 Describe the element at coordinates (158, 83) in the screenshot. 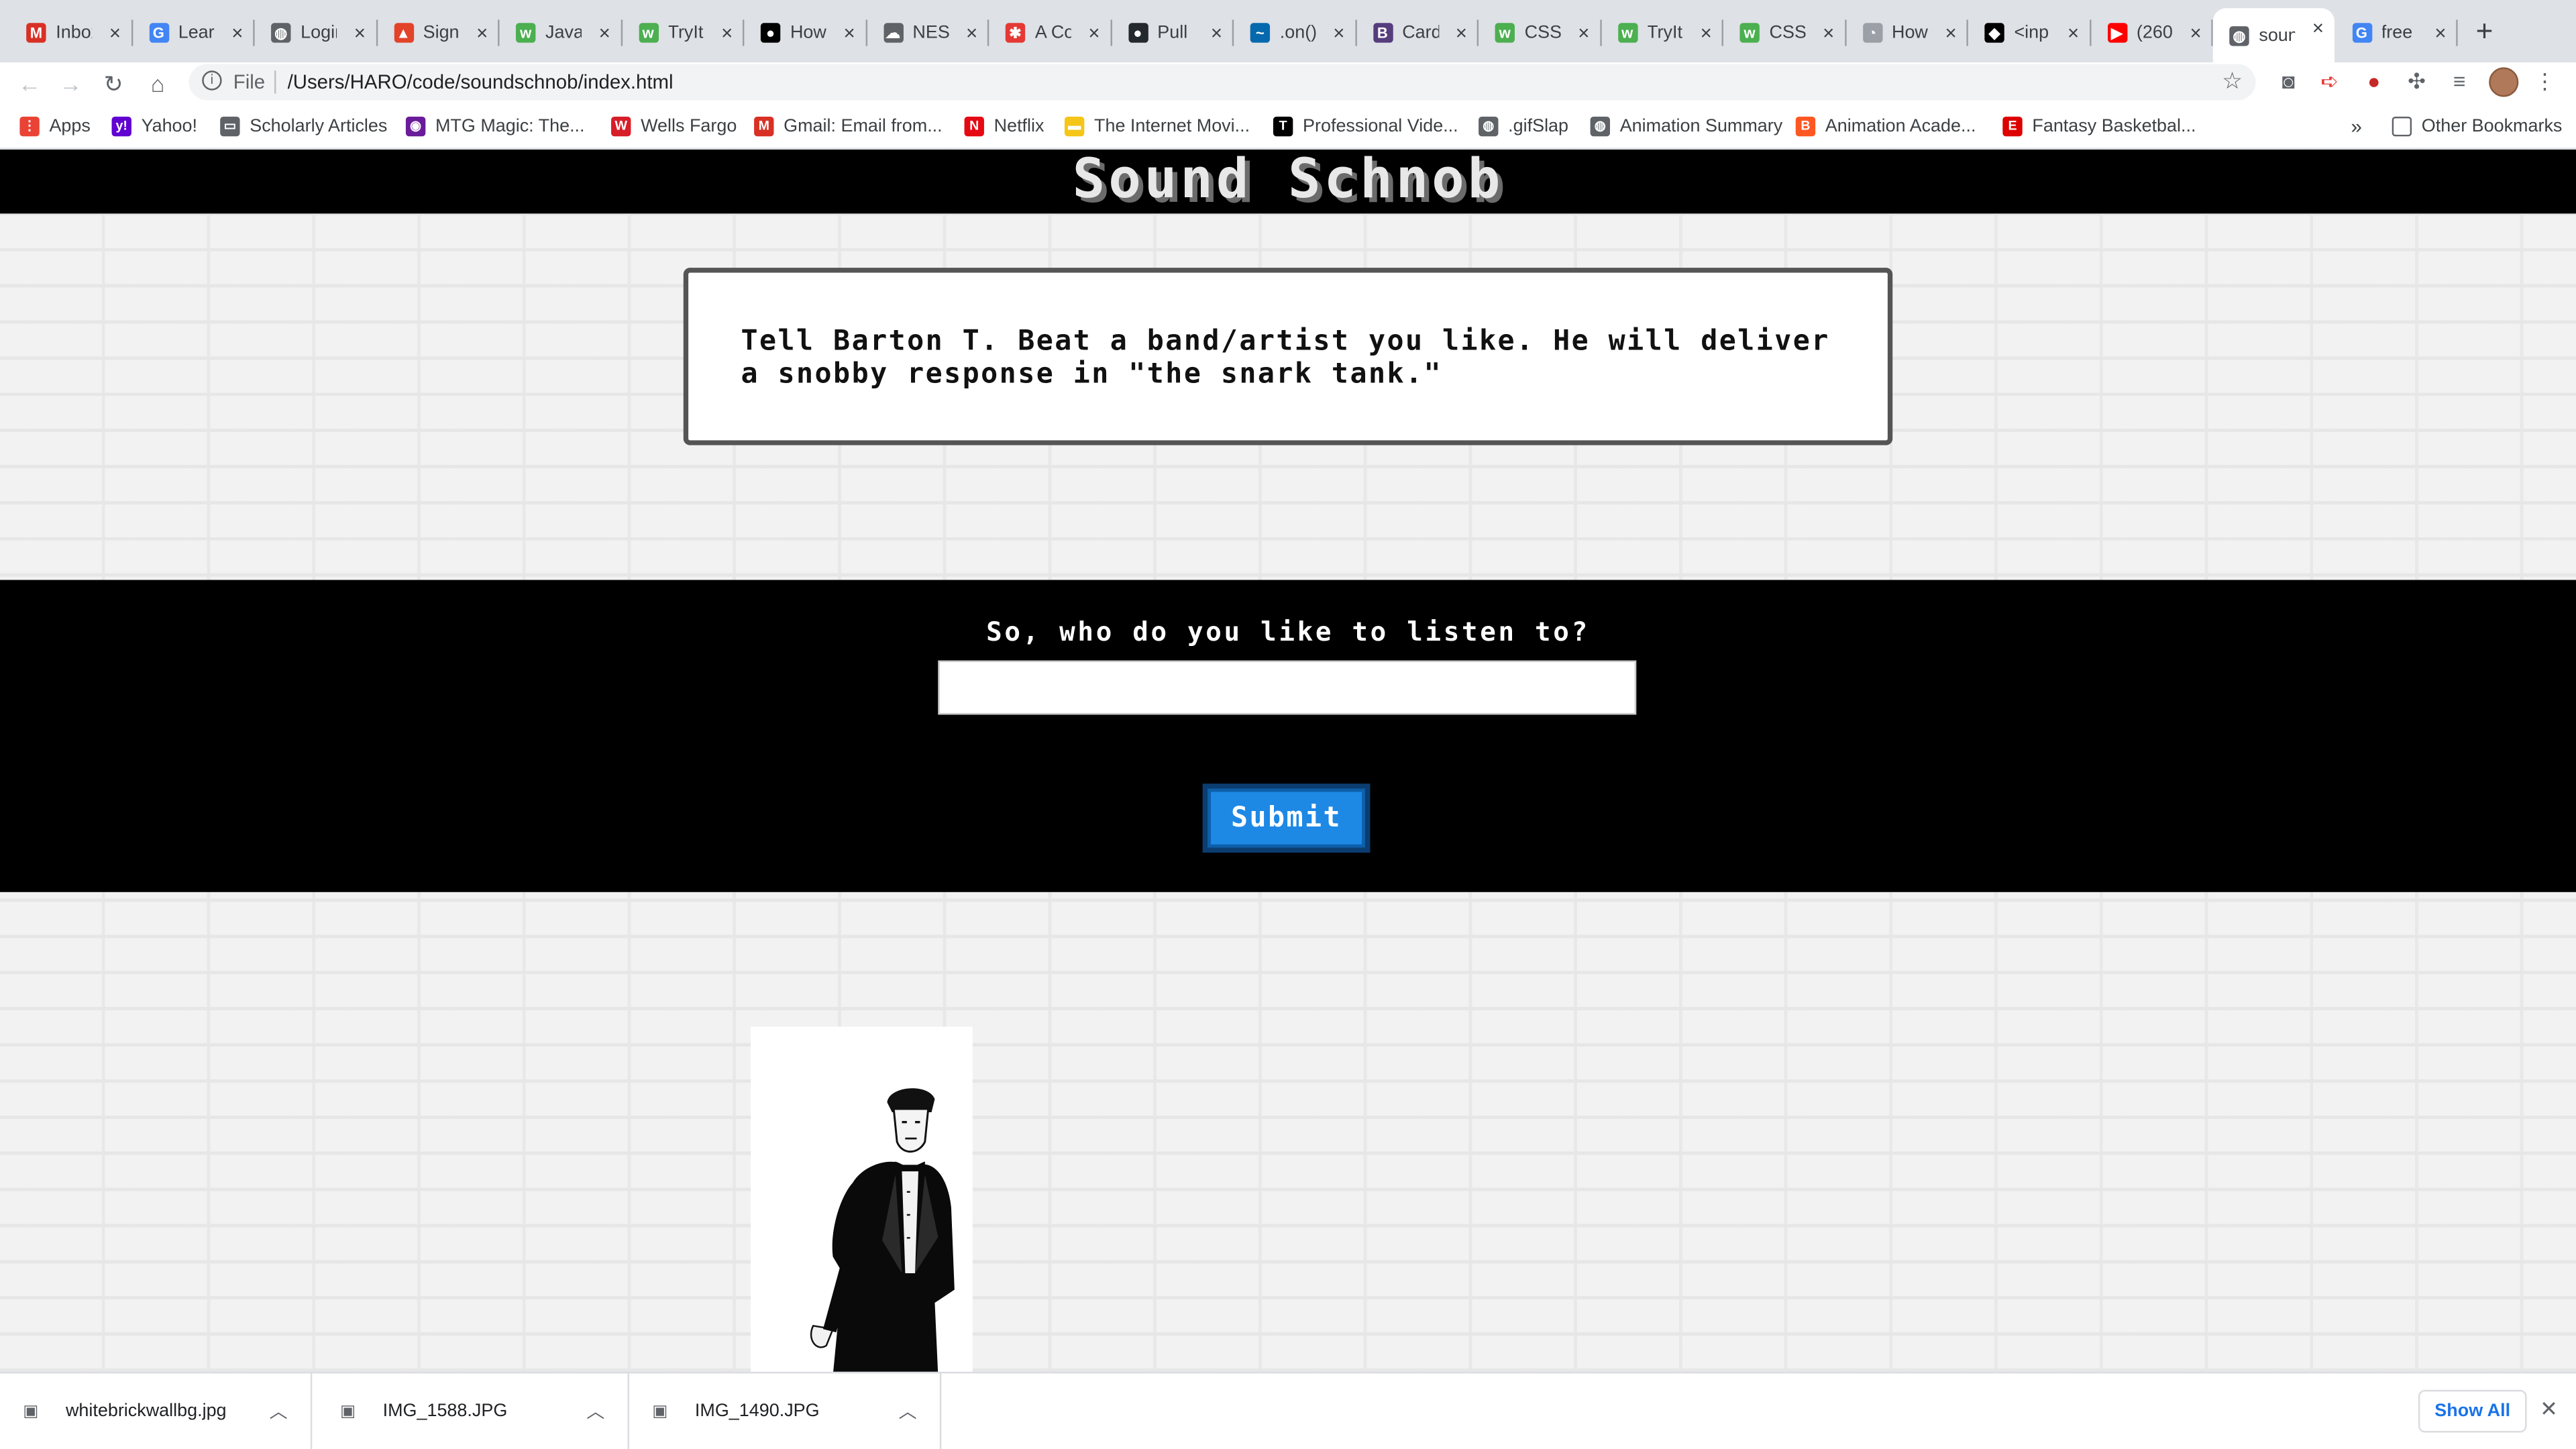

I see `home-icon: ⌂` at that location.